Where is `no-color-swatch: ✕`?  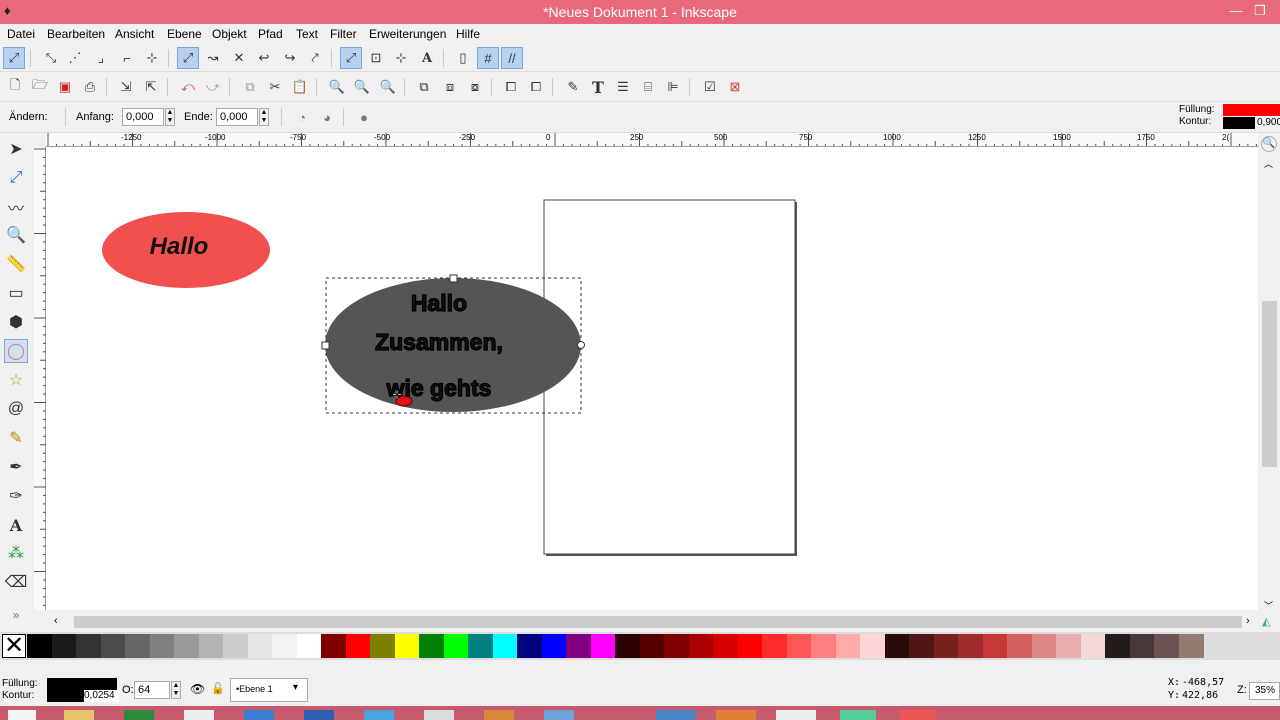
no-color-swatch: ✕ is located at coordinates (14, 646).